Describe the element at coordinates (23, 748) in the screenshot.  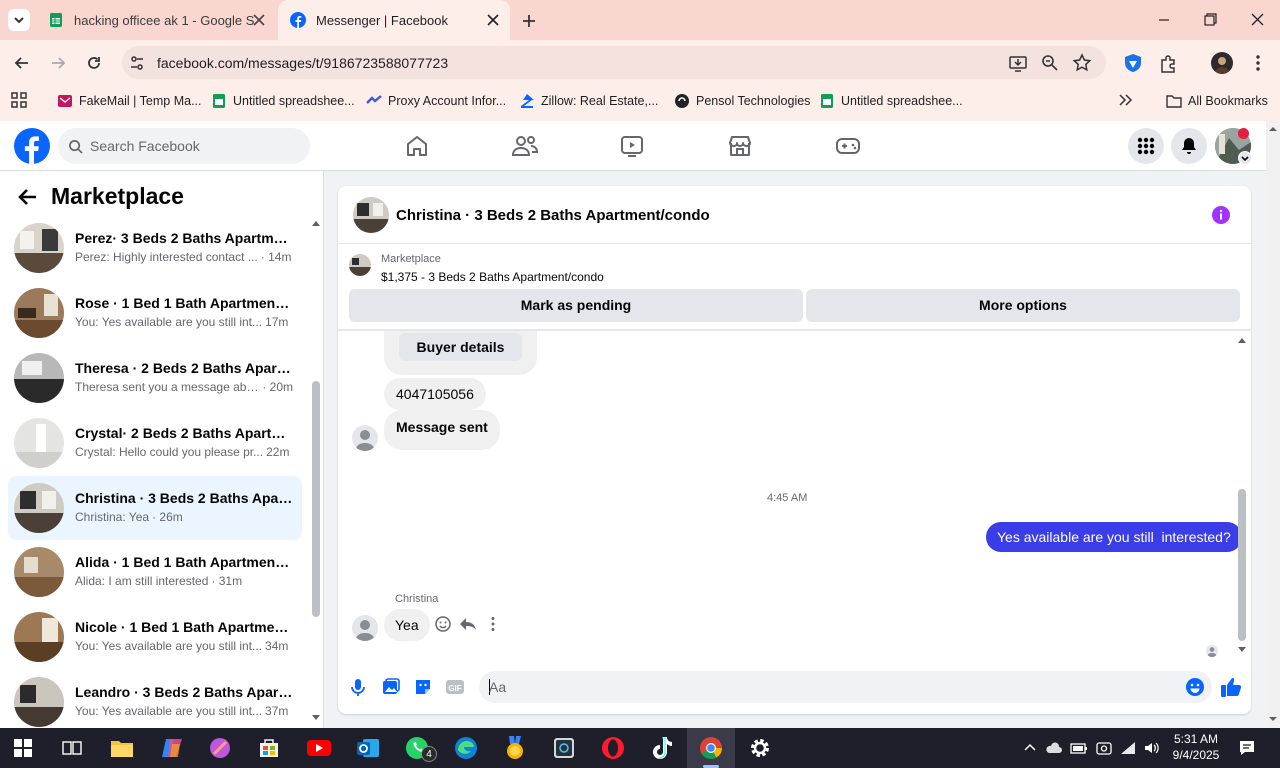
I see `start-button` at that location.